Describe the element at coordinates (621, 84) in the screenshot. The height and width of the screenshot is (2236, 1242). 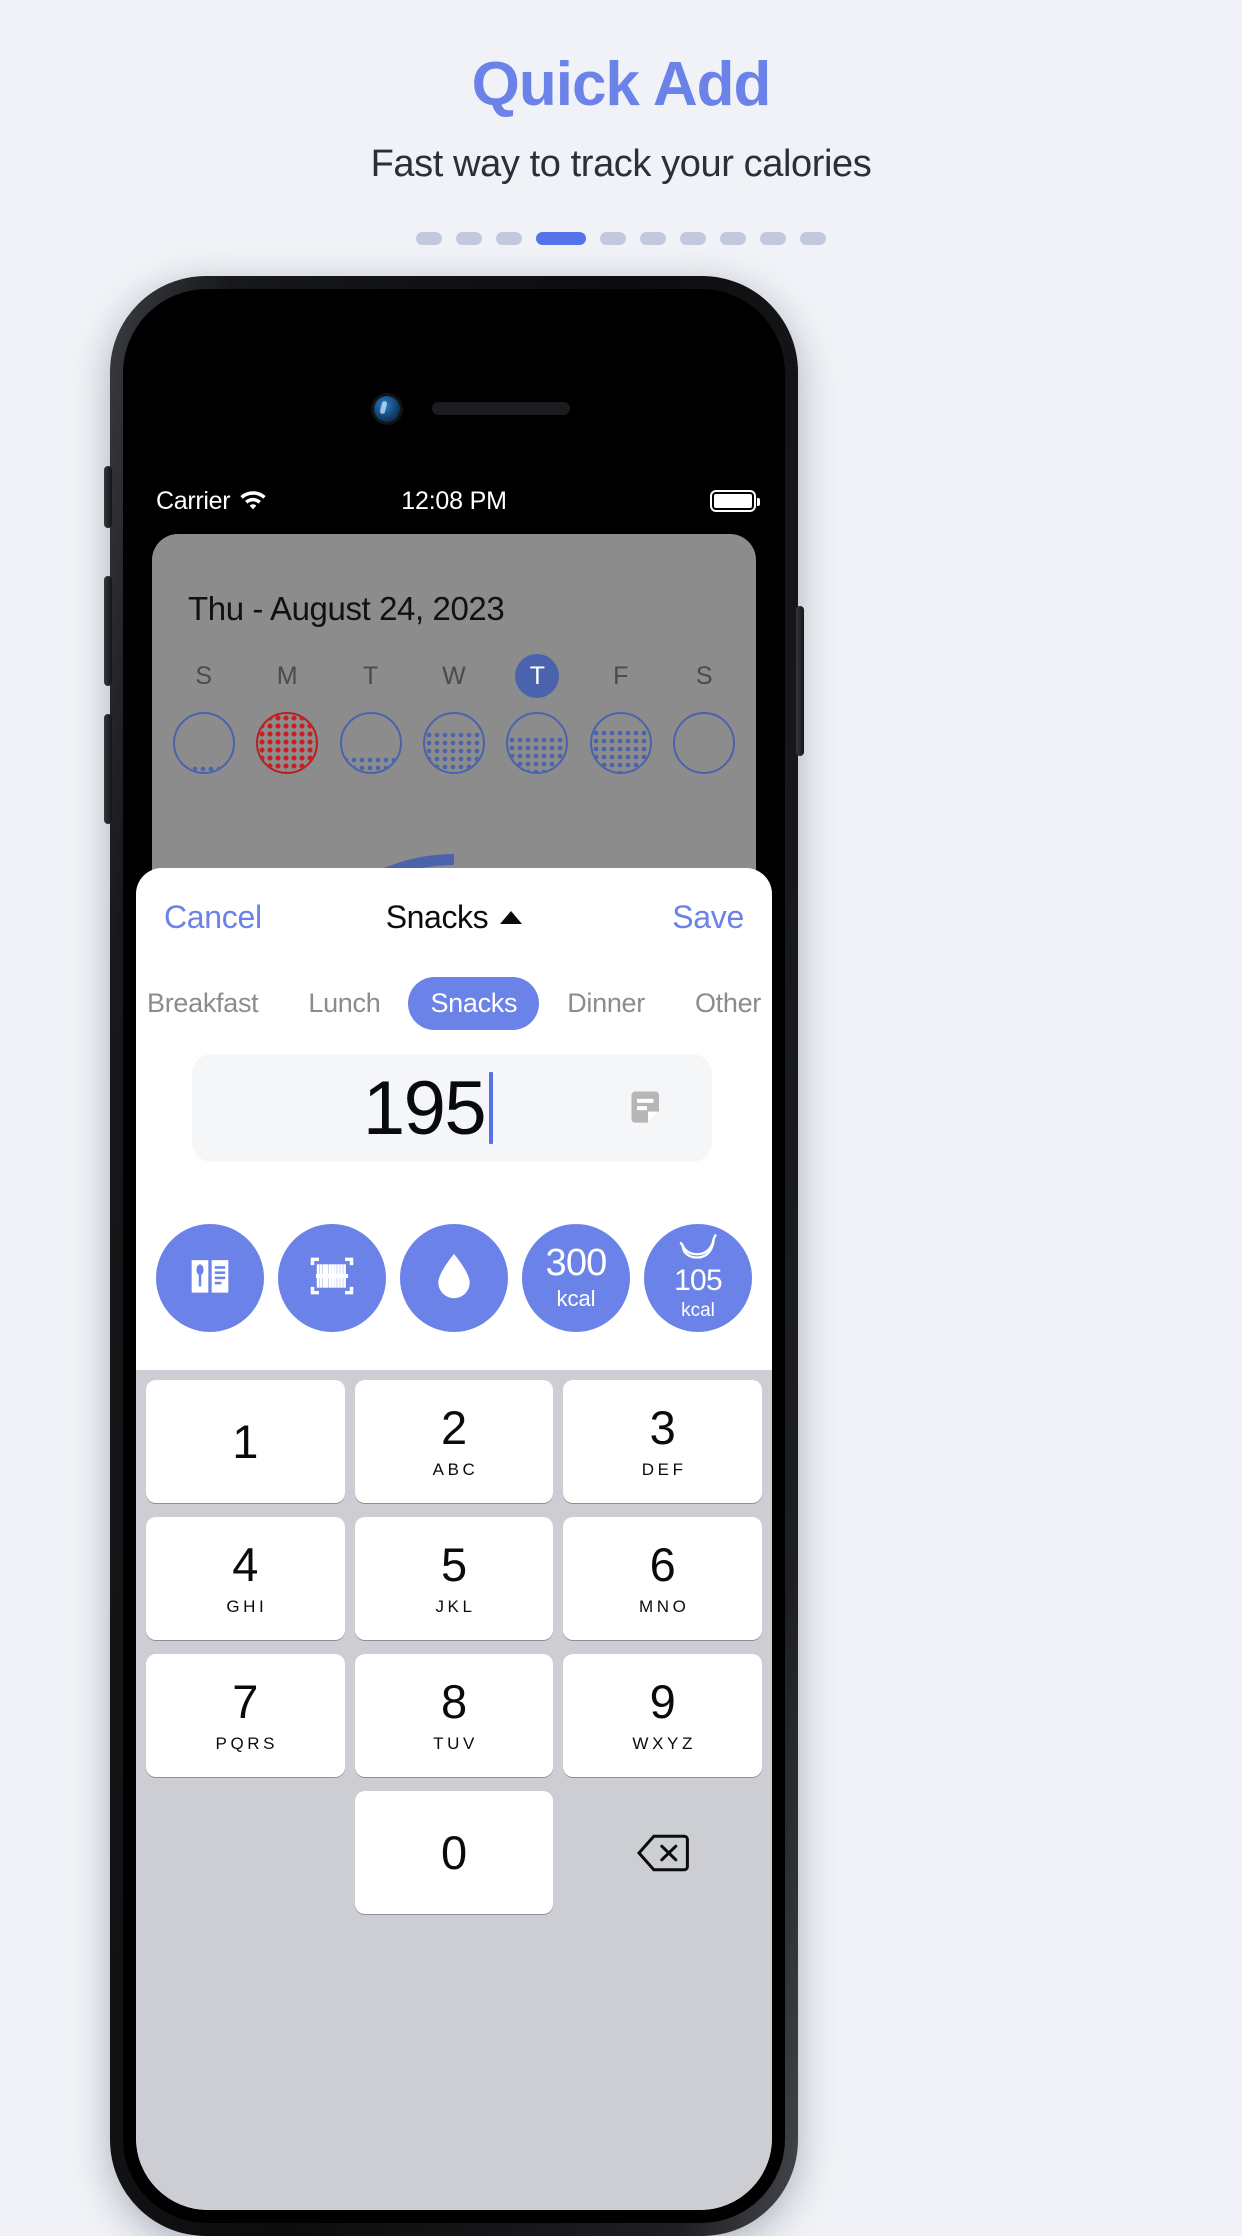
I see `page-title: Quick Add` at that location.